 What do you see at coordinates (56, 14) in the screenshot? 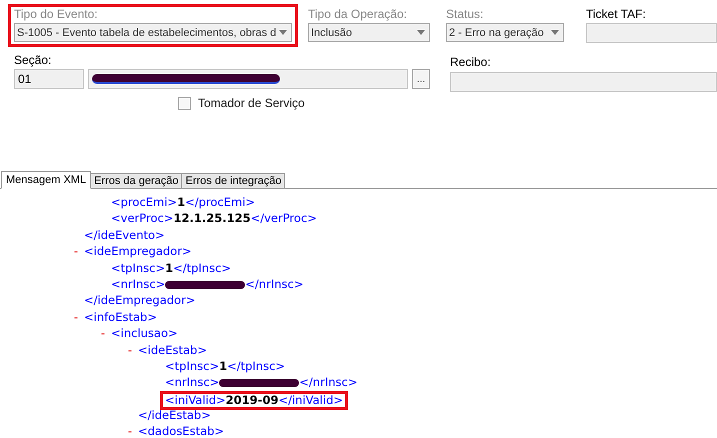
I see `field-label: Tipo do Evento:` at bounding box center [56, 14].